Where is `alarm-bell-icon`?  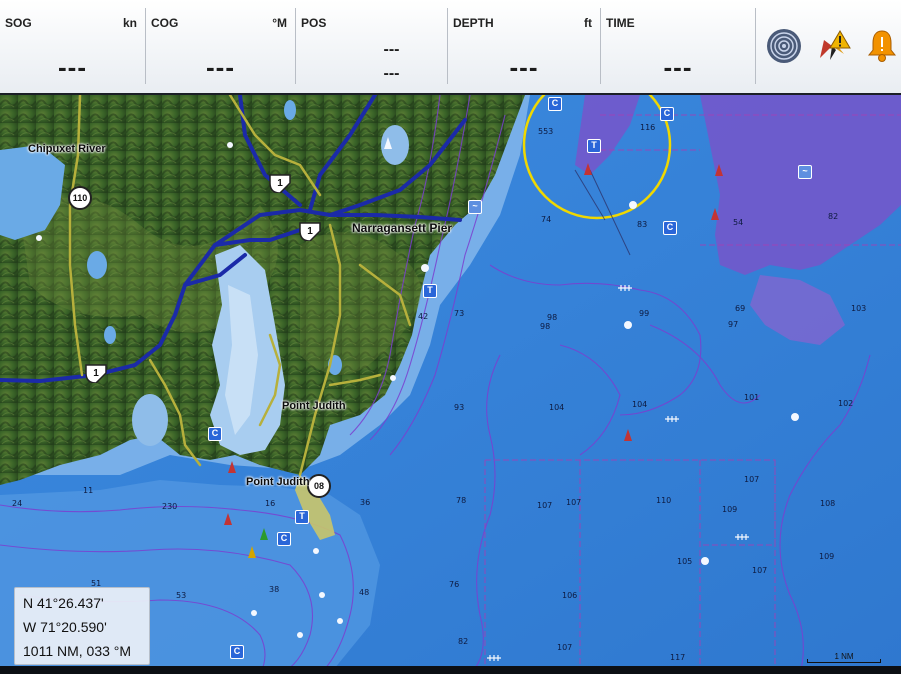
alarm-bell-icon is located at coordinates (882, 46).